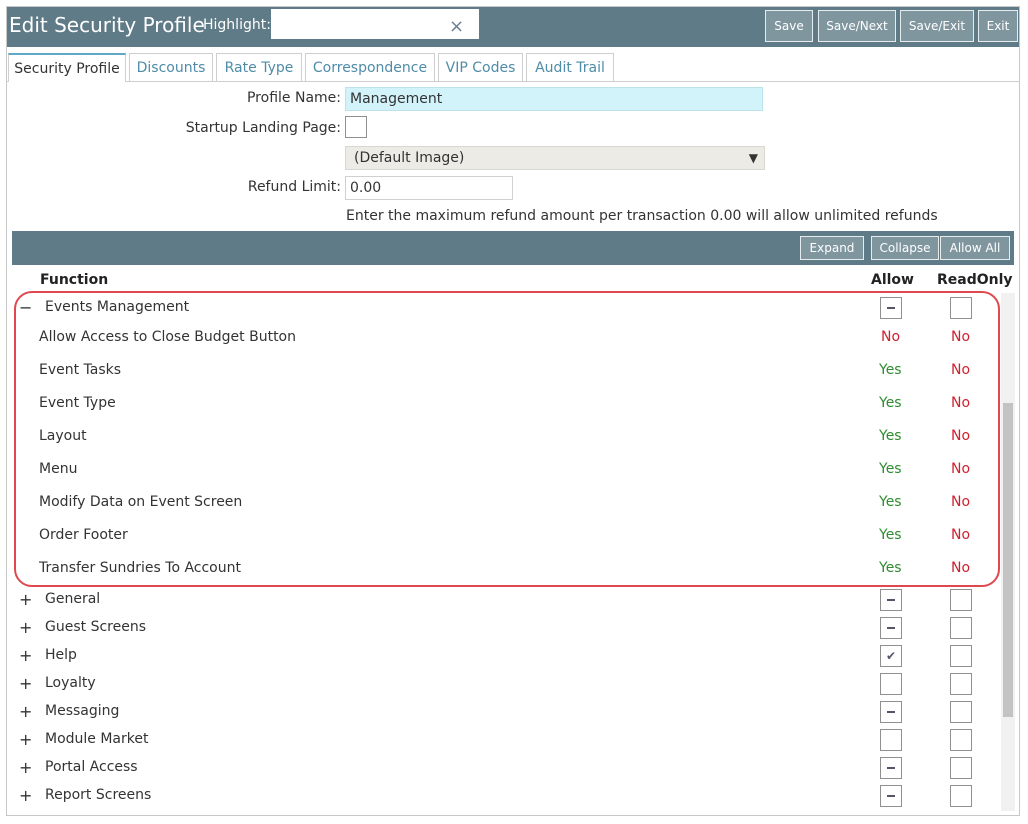 Image resolution: width=1028 pixels, height=824 pixels. What do you see at coordinates (293, 98) in the screenshot?
I see `profile-name-label: Profile Name:` at bounding box center [293, 98].